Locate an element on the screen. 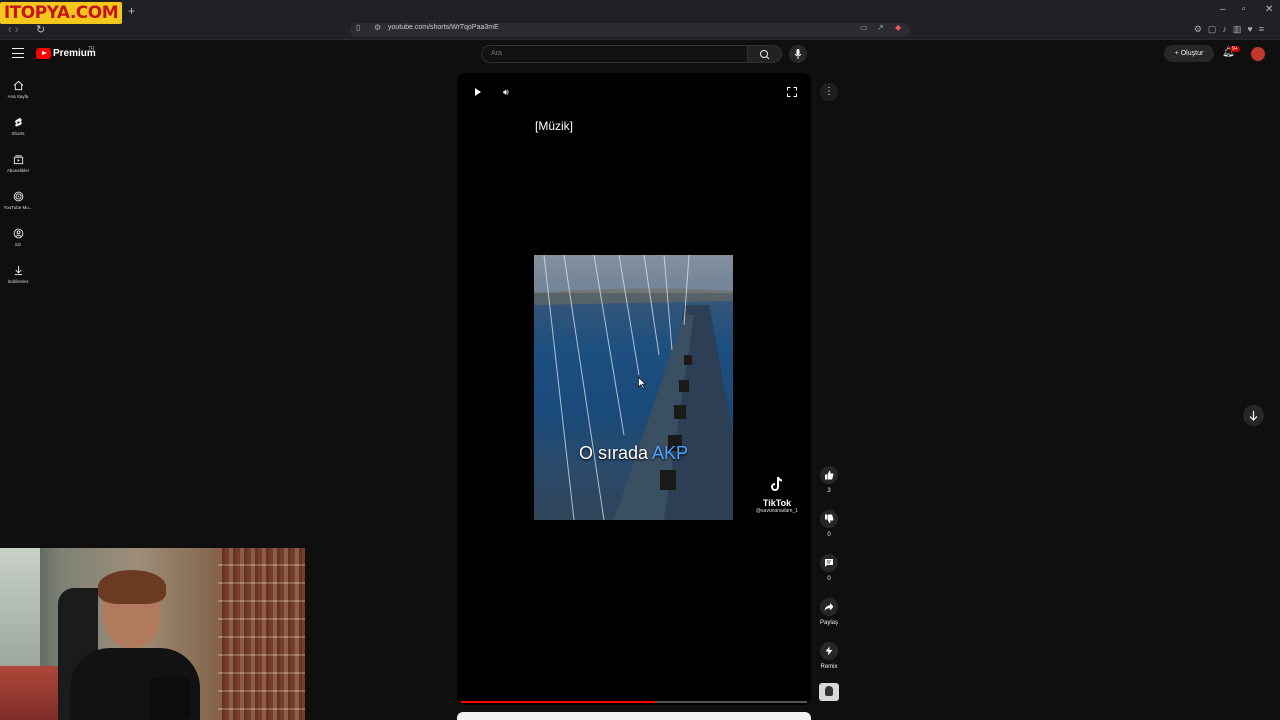 The height and width of the screenshot is (720, 1280). dislike-button: 0 is located at coordinates (829, 524).